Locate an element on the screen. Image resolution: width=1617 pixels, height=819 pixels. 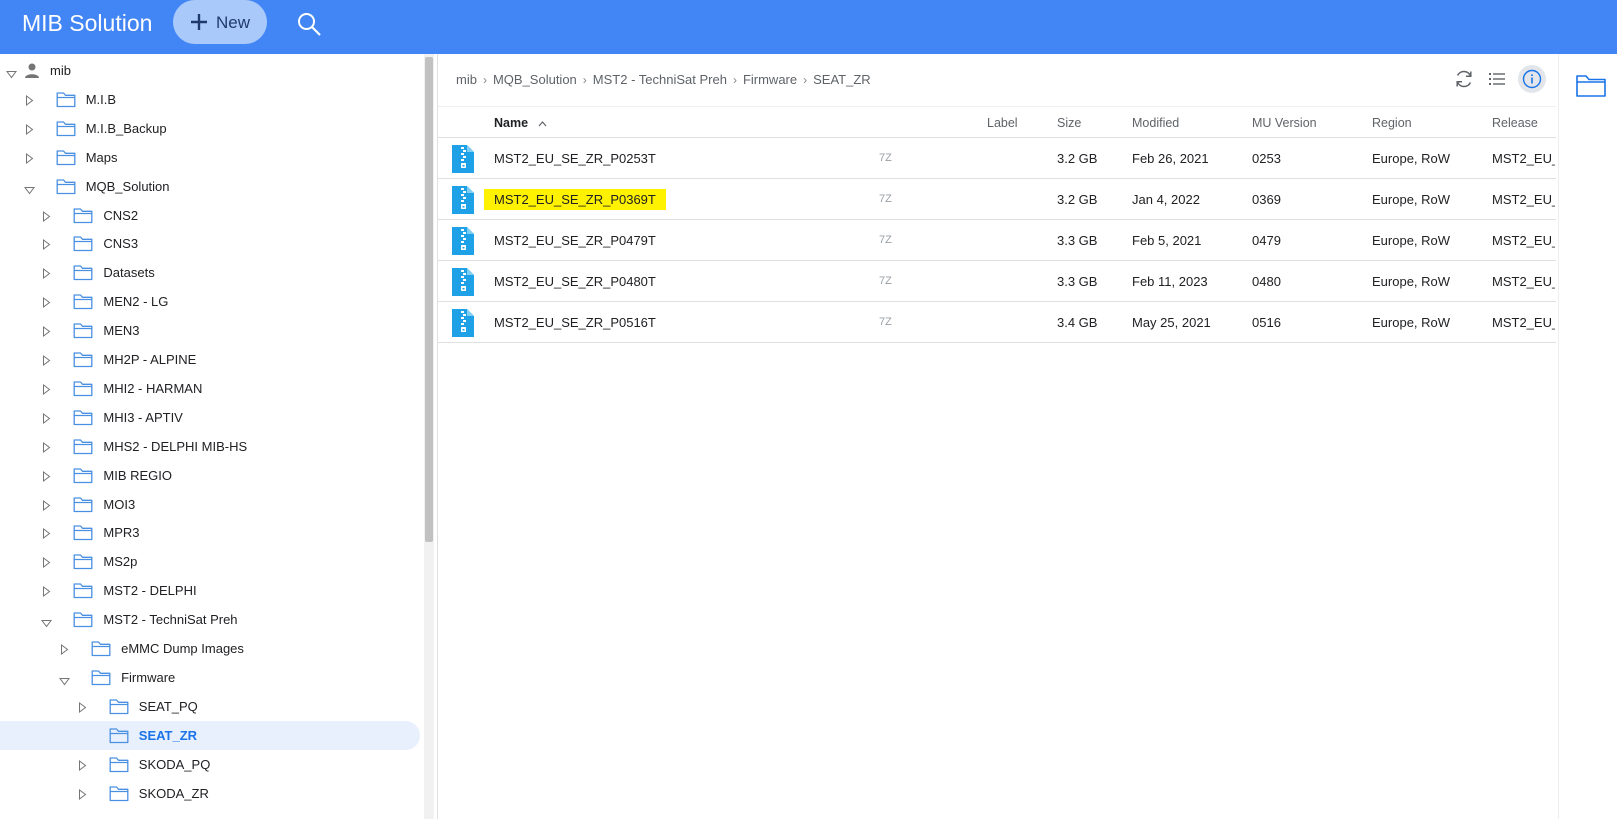
column-region: Region is located at coordinates (1392, 123).